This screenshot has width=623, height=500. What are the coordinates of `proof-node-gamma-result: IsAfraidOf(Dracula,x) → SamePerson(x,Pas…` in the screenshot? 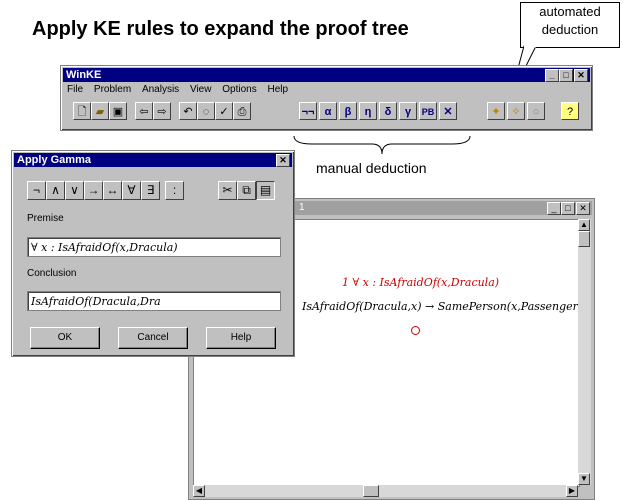 It's located at (442, 306).